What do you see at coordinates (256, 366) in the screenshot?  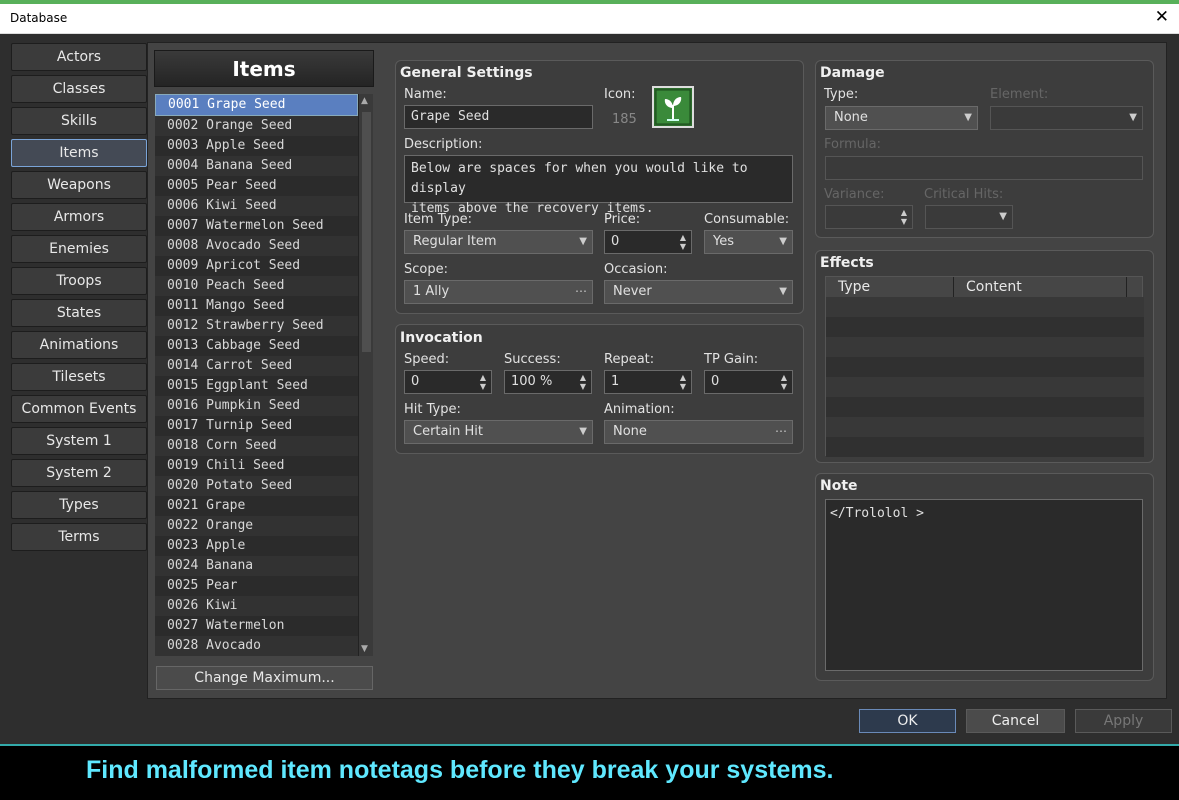 I see `list-item: 0014 Carrot Seed` at bounding box center [256, 366].